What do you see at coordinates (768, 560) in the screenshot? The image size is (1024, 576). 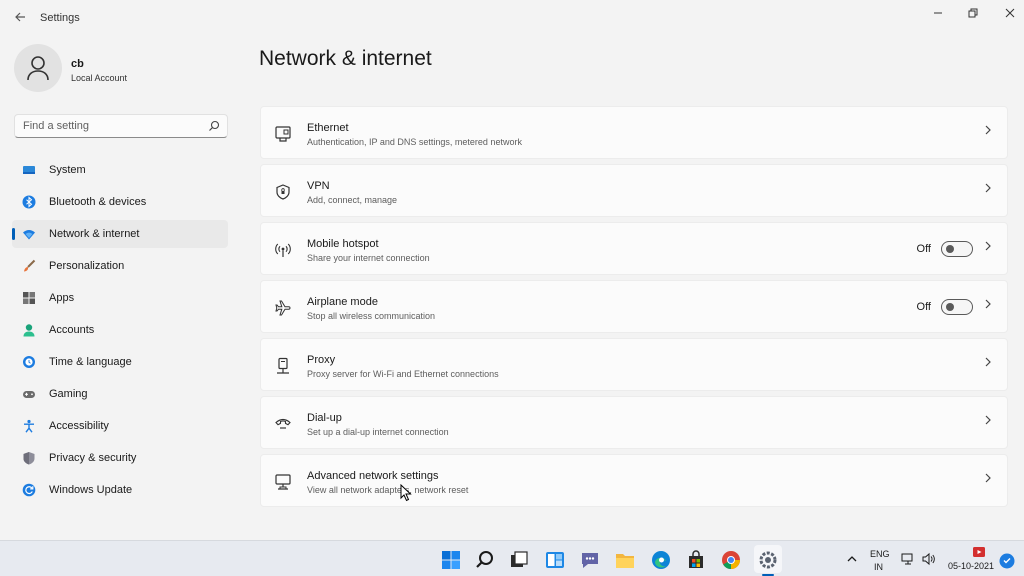 I see `settings-icon` at bounding box center [768, 560].